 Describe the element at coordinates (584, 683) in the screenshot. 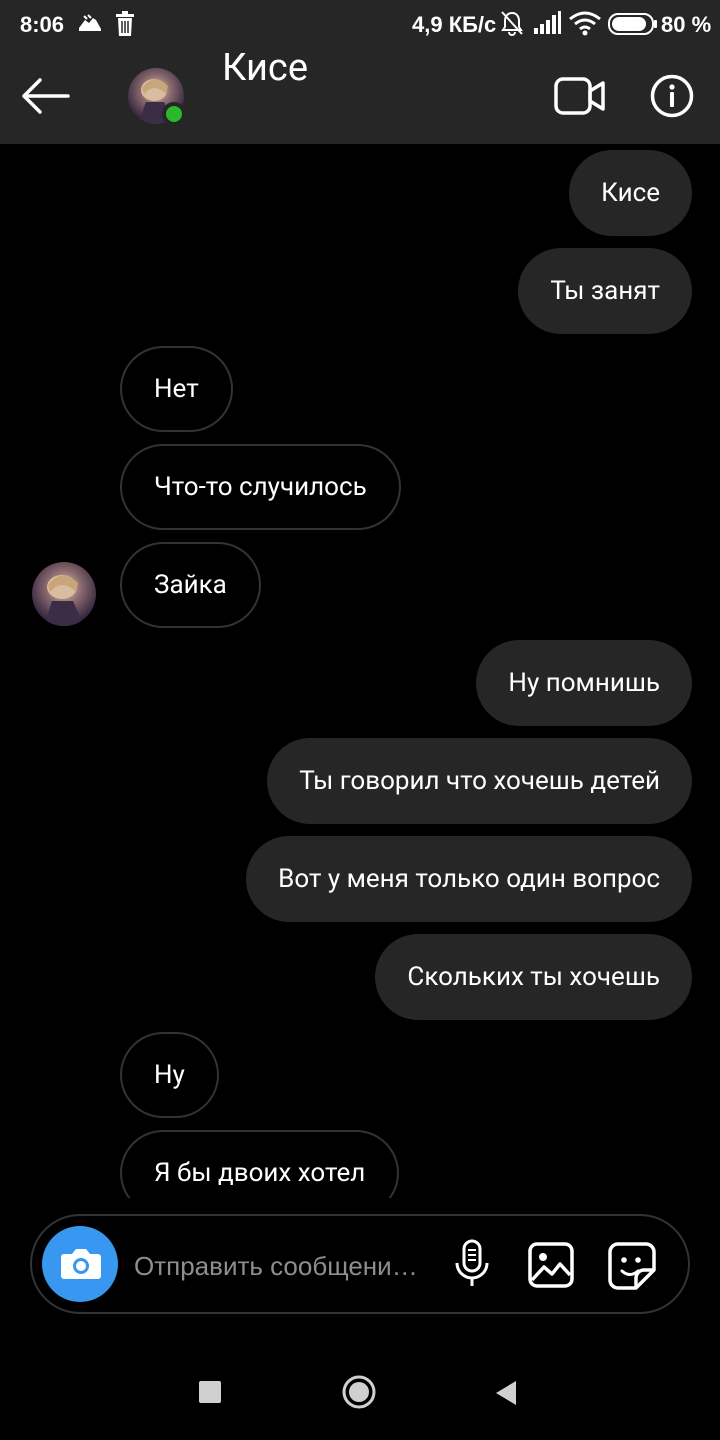

I see `message-bubble-outgoing: Ну помнишь` at that location.